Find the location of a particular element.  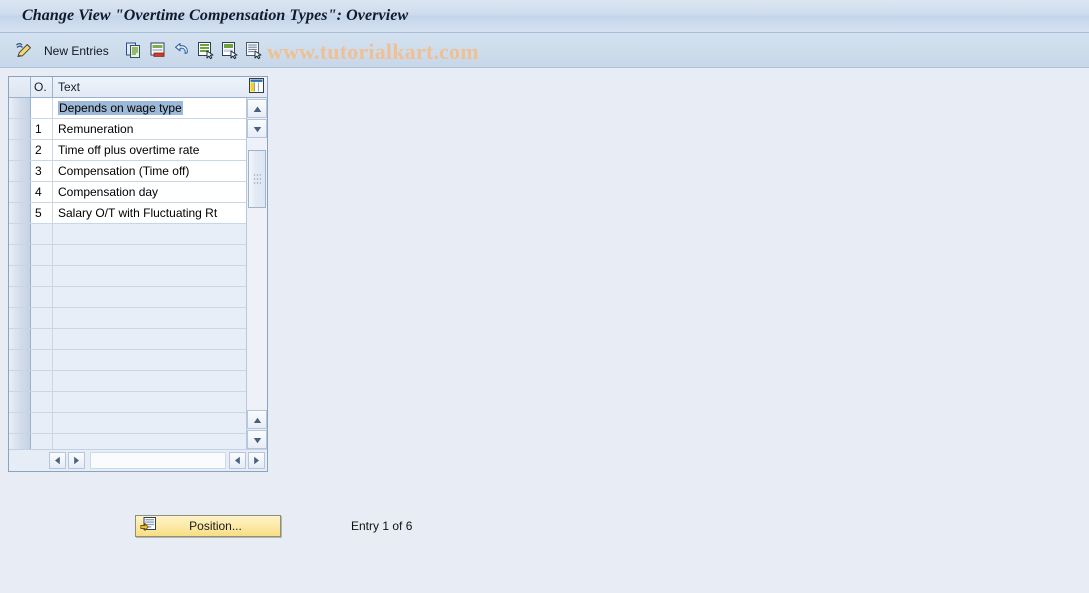

table-horizontal-scrollbar is located at coordinates (157, 460).